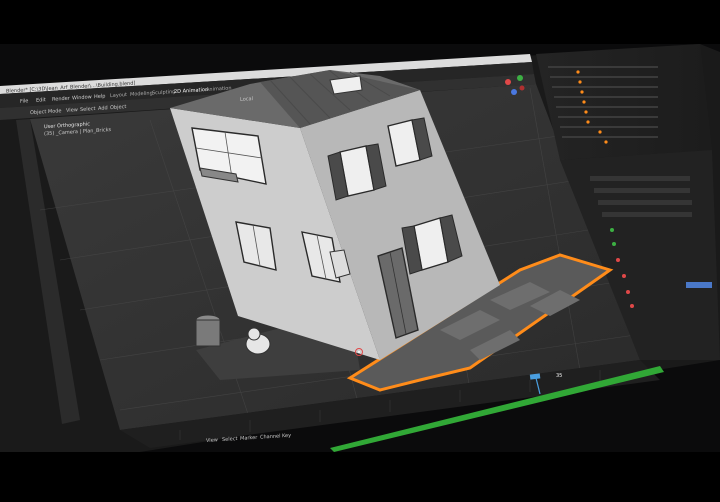 The width and height of the screenshot is (720, 502). What do you see at coordinates (360, 22) in the screenshot?
I see `letterbox-top` at bounding box center [360, 22].